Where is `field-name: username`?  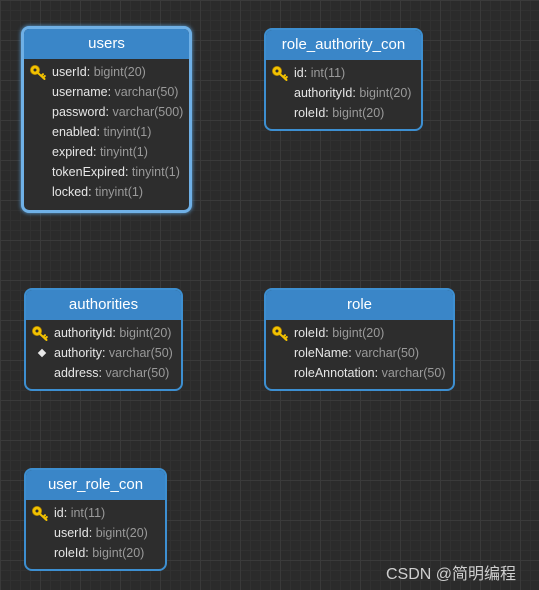 field-name: username is located at coordinates (80, 92).